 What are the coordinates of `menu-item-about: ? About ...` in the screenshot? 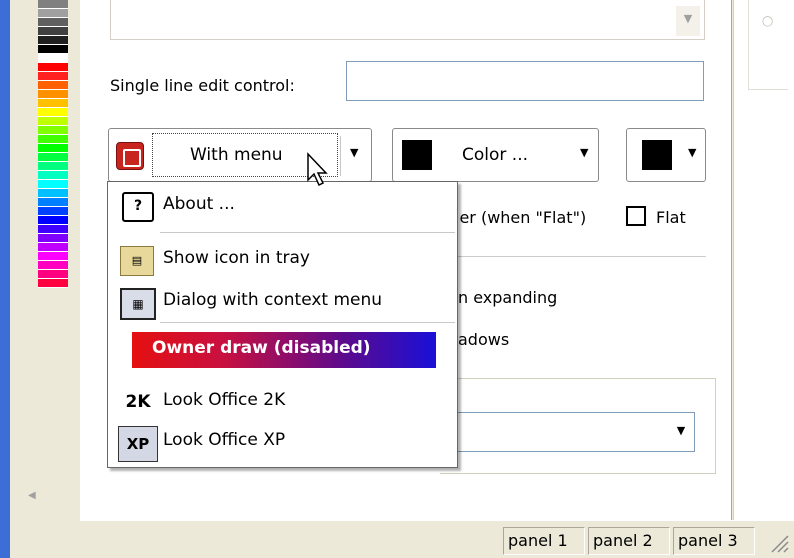 It's located at (282, 205).